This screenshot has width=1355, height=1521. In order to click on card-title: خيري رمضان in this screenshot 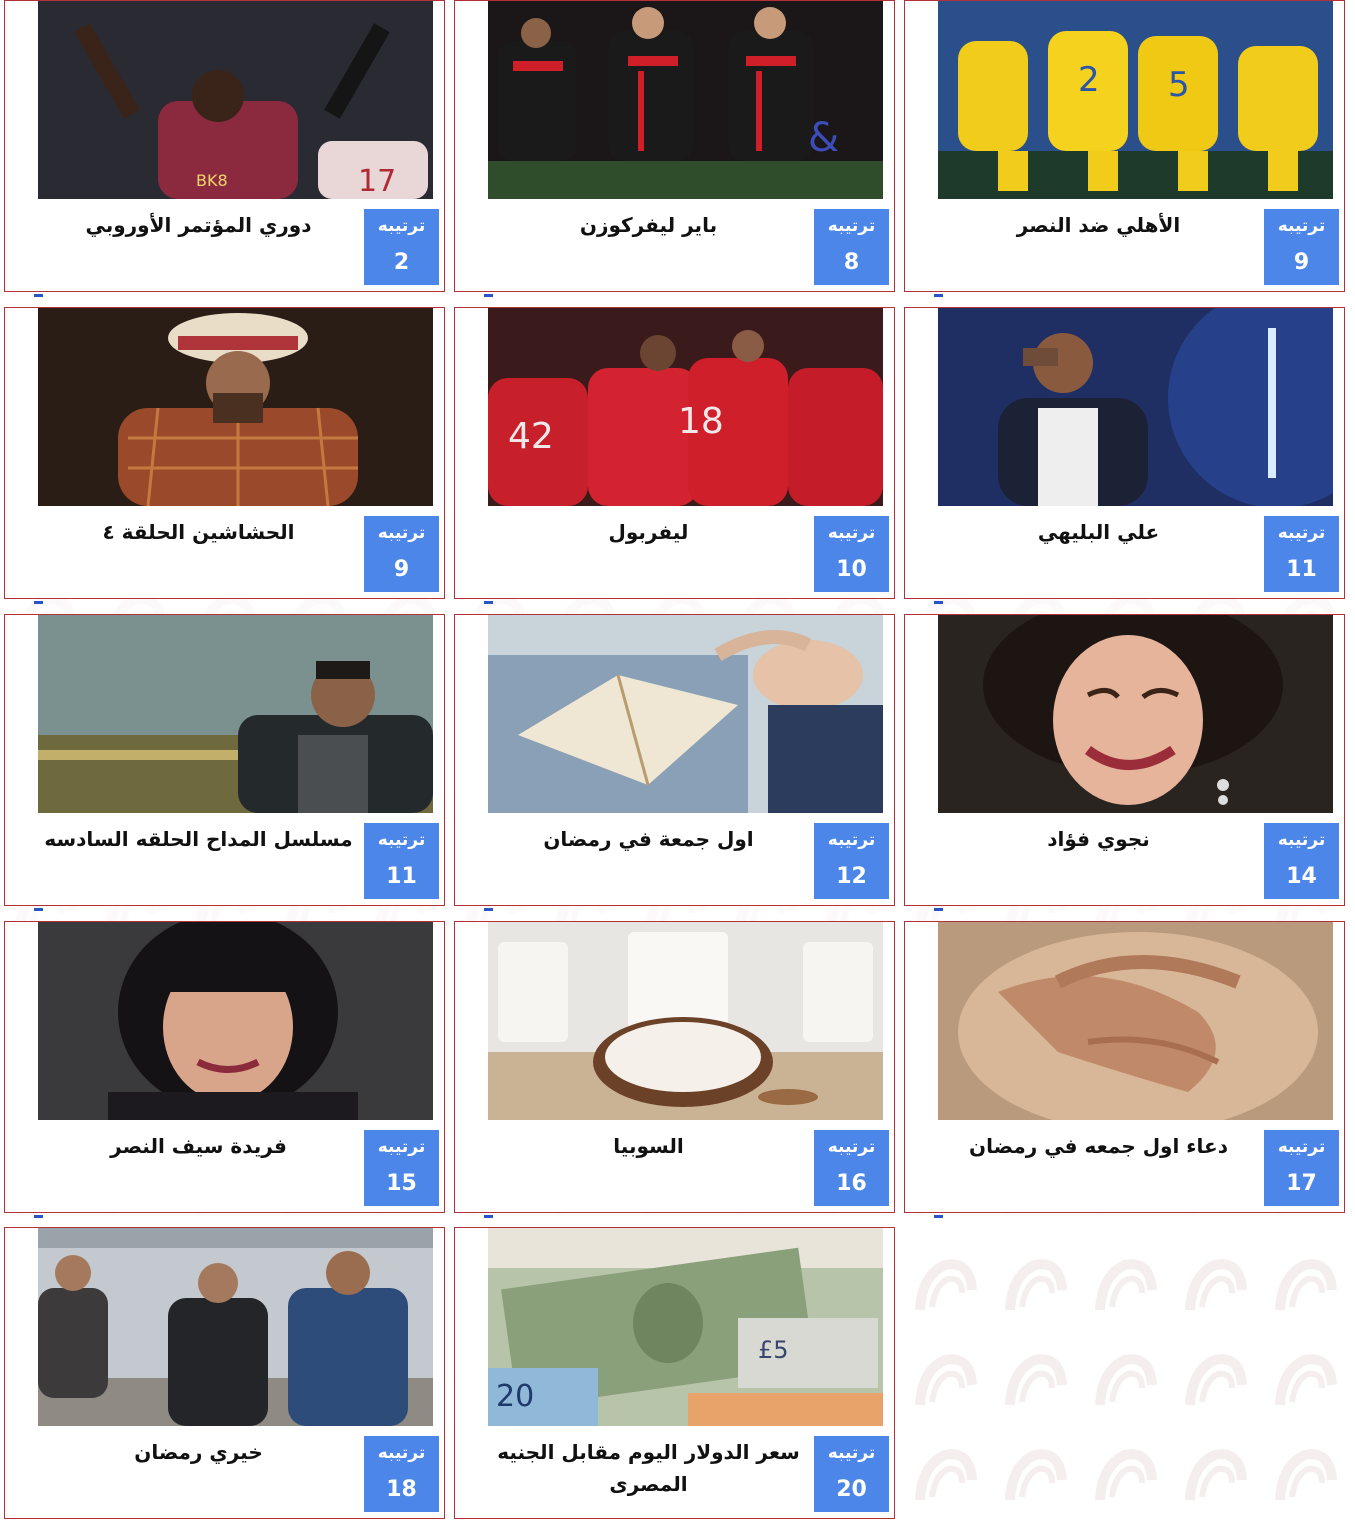, I will do `click(198, 1452)`.